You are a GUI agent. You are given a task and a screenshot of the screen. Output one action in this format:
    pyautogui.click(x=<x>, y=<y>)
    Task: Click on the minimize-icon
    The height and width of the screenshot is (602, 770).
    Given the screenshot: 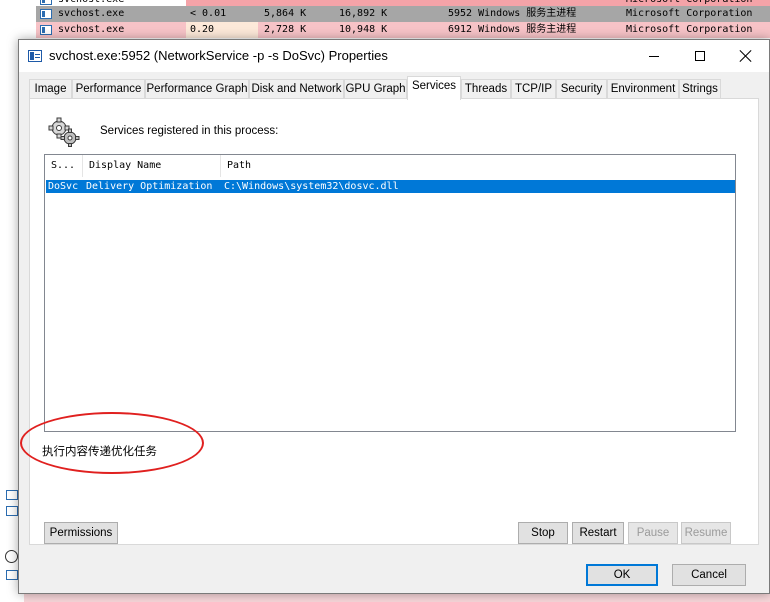 What is the action you would take?
    pyautogui.click(x=654, y=56)
    